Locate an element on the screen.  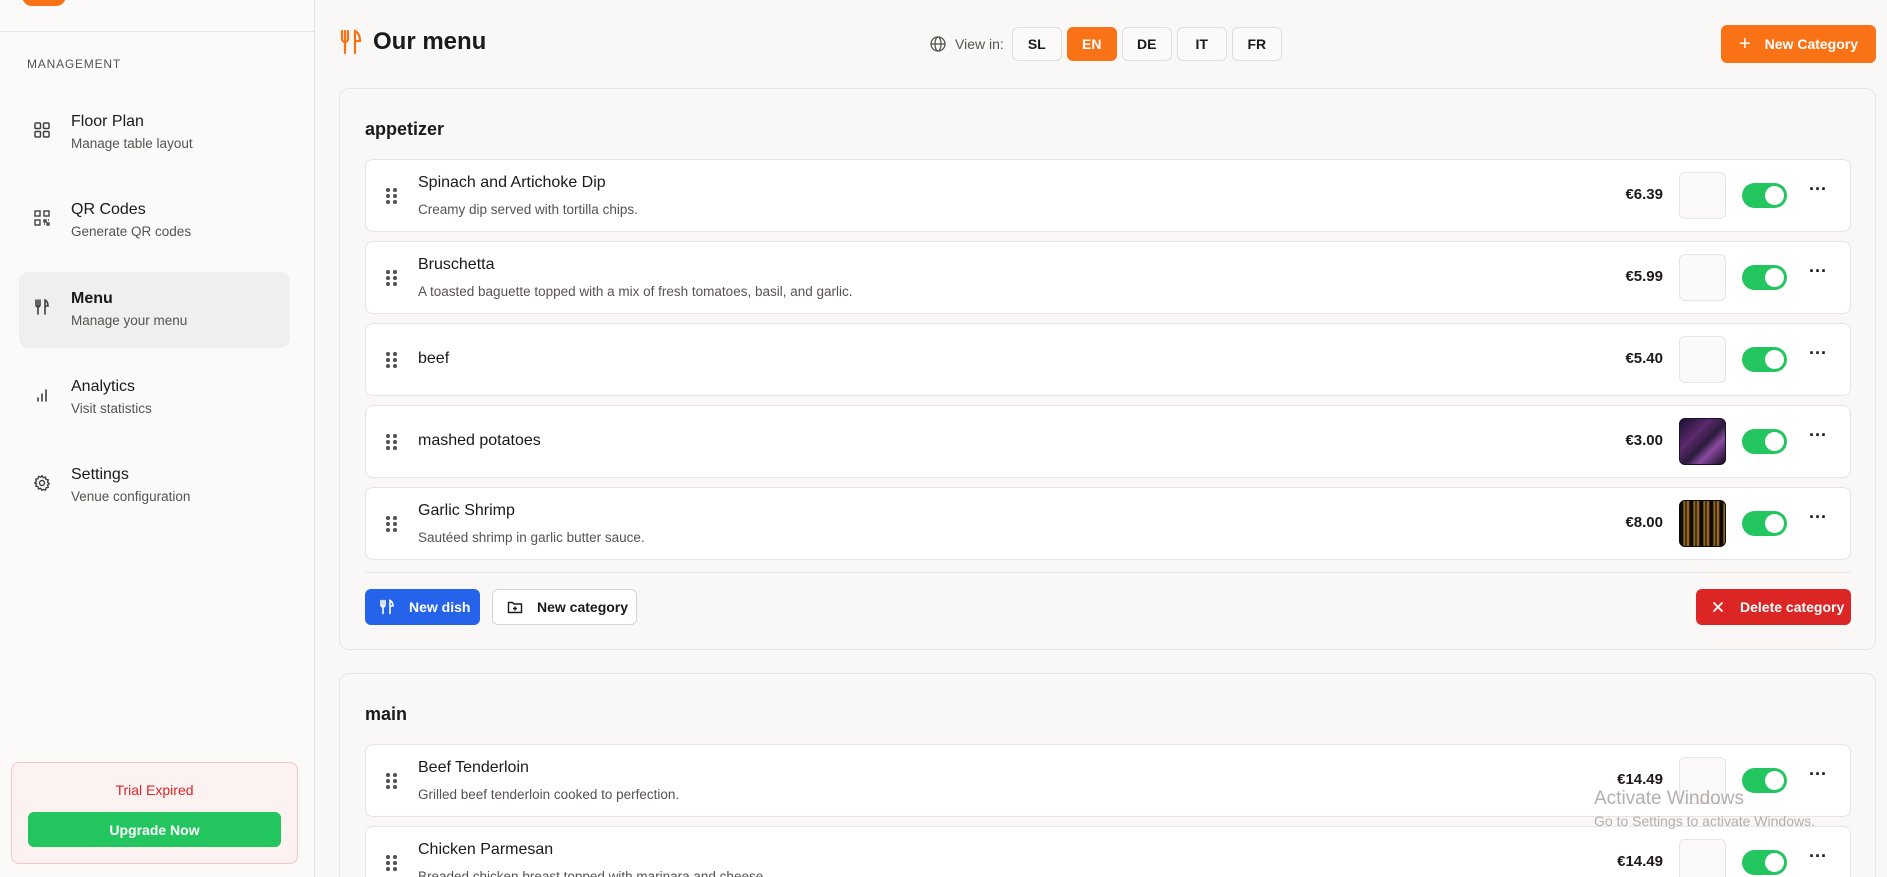
trial-status-text: Trial Expired is located at coordinates (154, 790).